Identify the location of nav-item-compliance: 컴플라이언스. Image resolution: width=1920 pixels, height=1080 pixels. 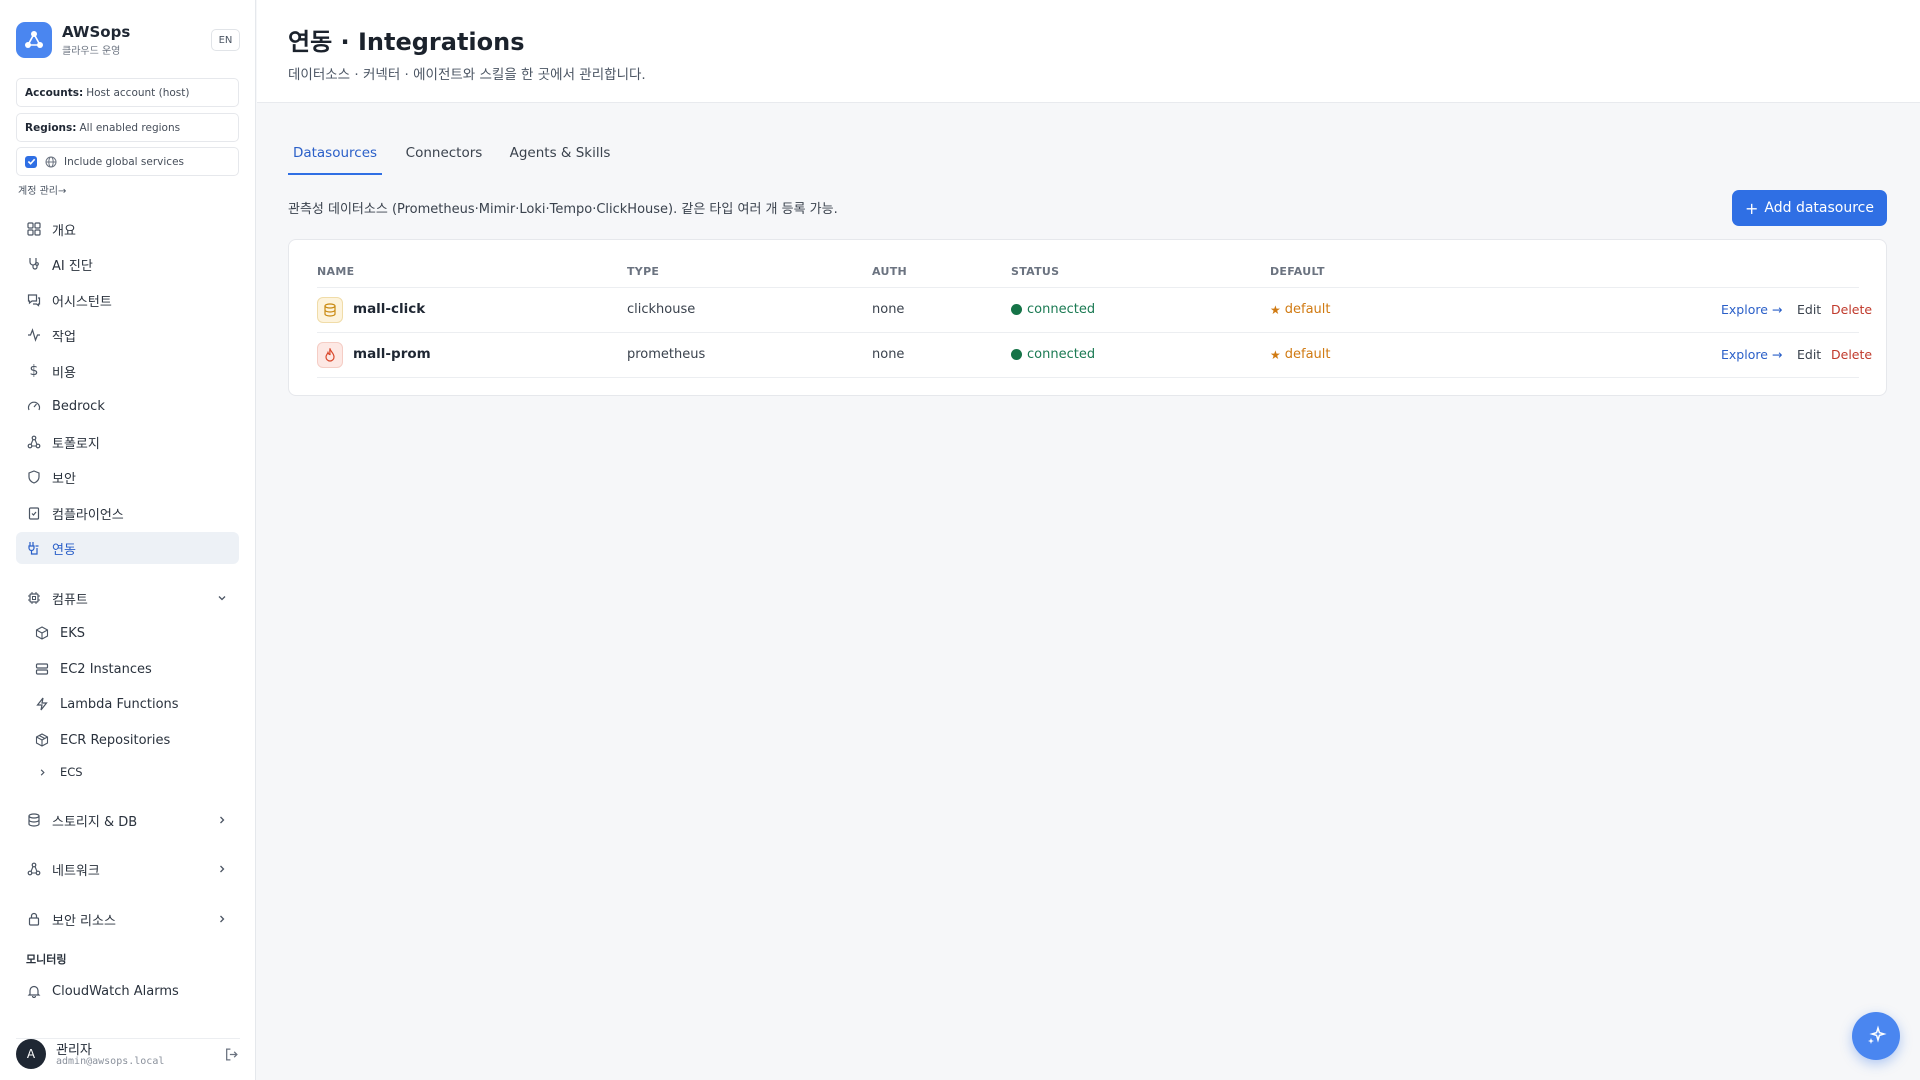
(127, 513).